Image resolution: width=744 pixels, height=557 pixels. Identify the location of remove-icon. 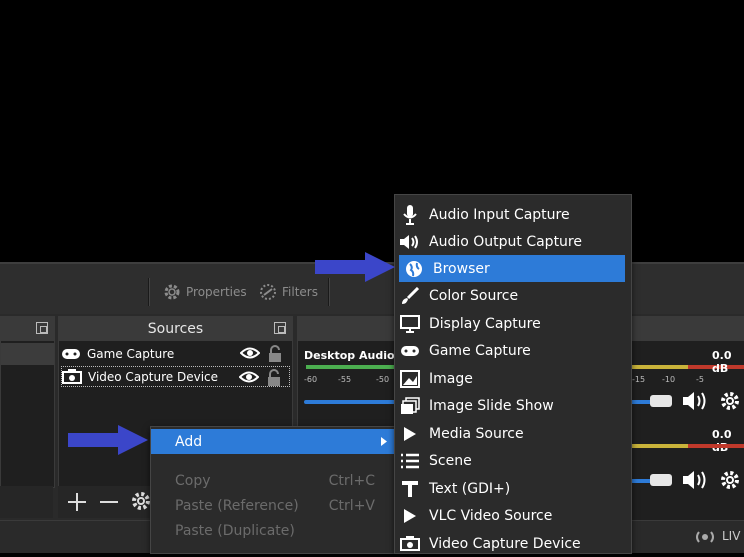
(109, 502).